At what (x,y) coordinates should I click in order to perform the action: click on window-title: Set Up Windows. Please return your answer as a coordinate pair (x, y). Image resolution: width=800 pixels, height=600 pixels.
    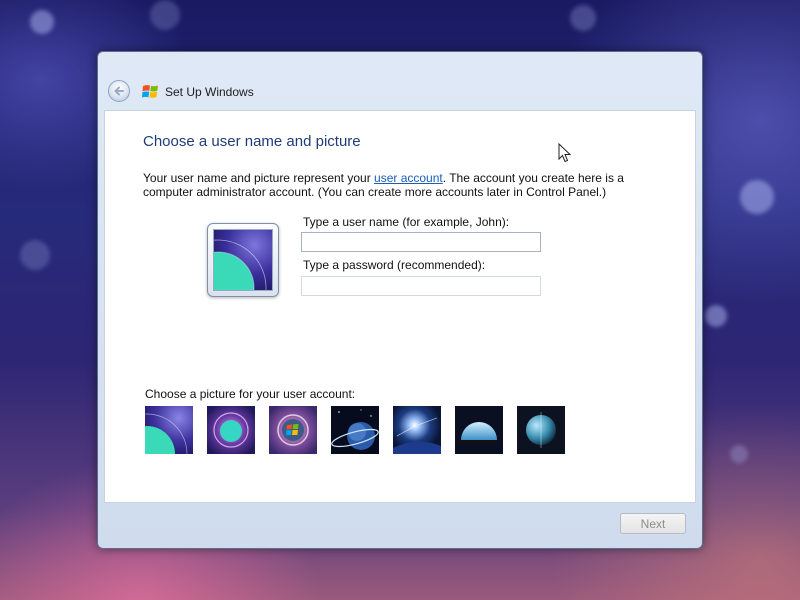
    Looking at the image, I should click on (209, 92).